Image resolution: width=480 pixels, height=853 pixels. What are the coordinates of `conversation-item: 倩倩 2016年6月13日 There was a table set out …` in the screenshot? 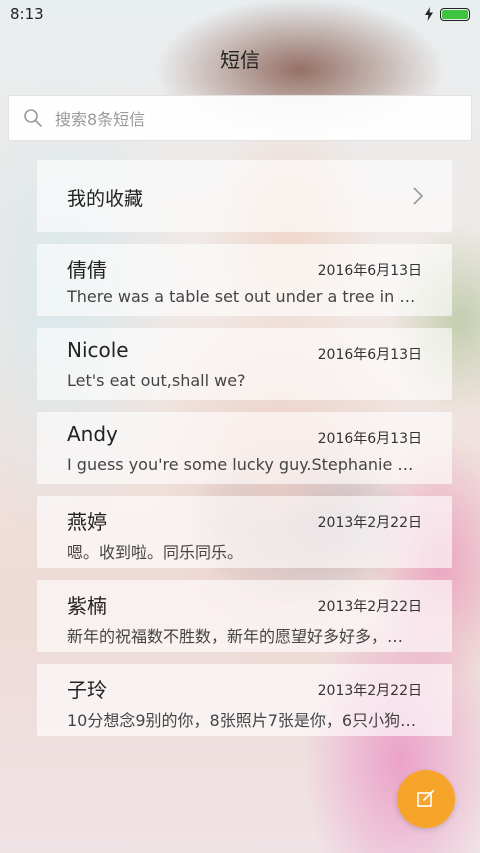 It's located at (244, 280).